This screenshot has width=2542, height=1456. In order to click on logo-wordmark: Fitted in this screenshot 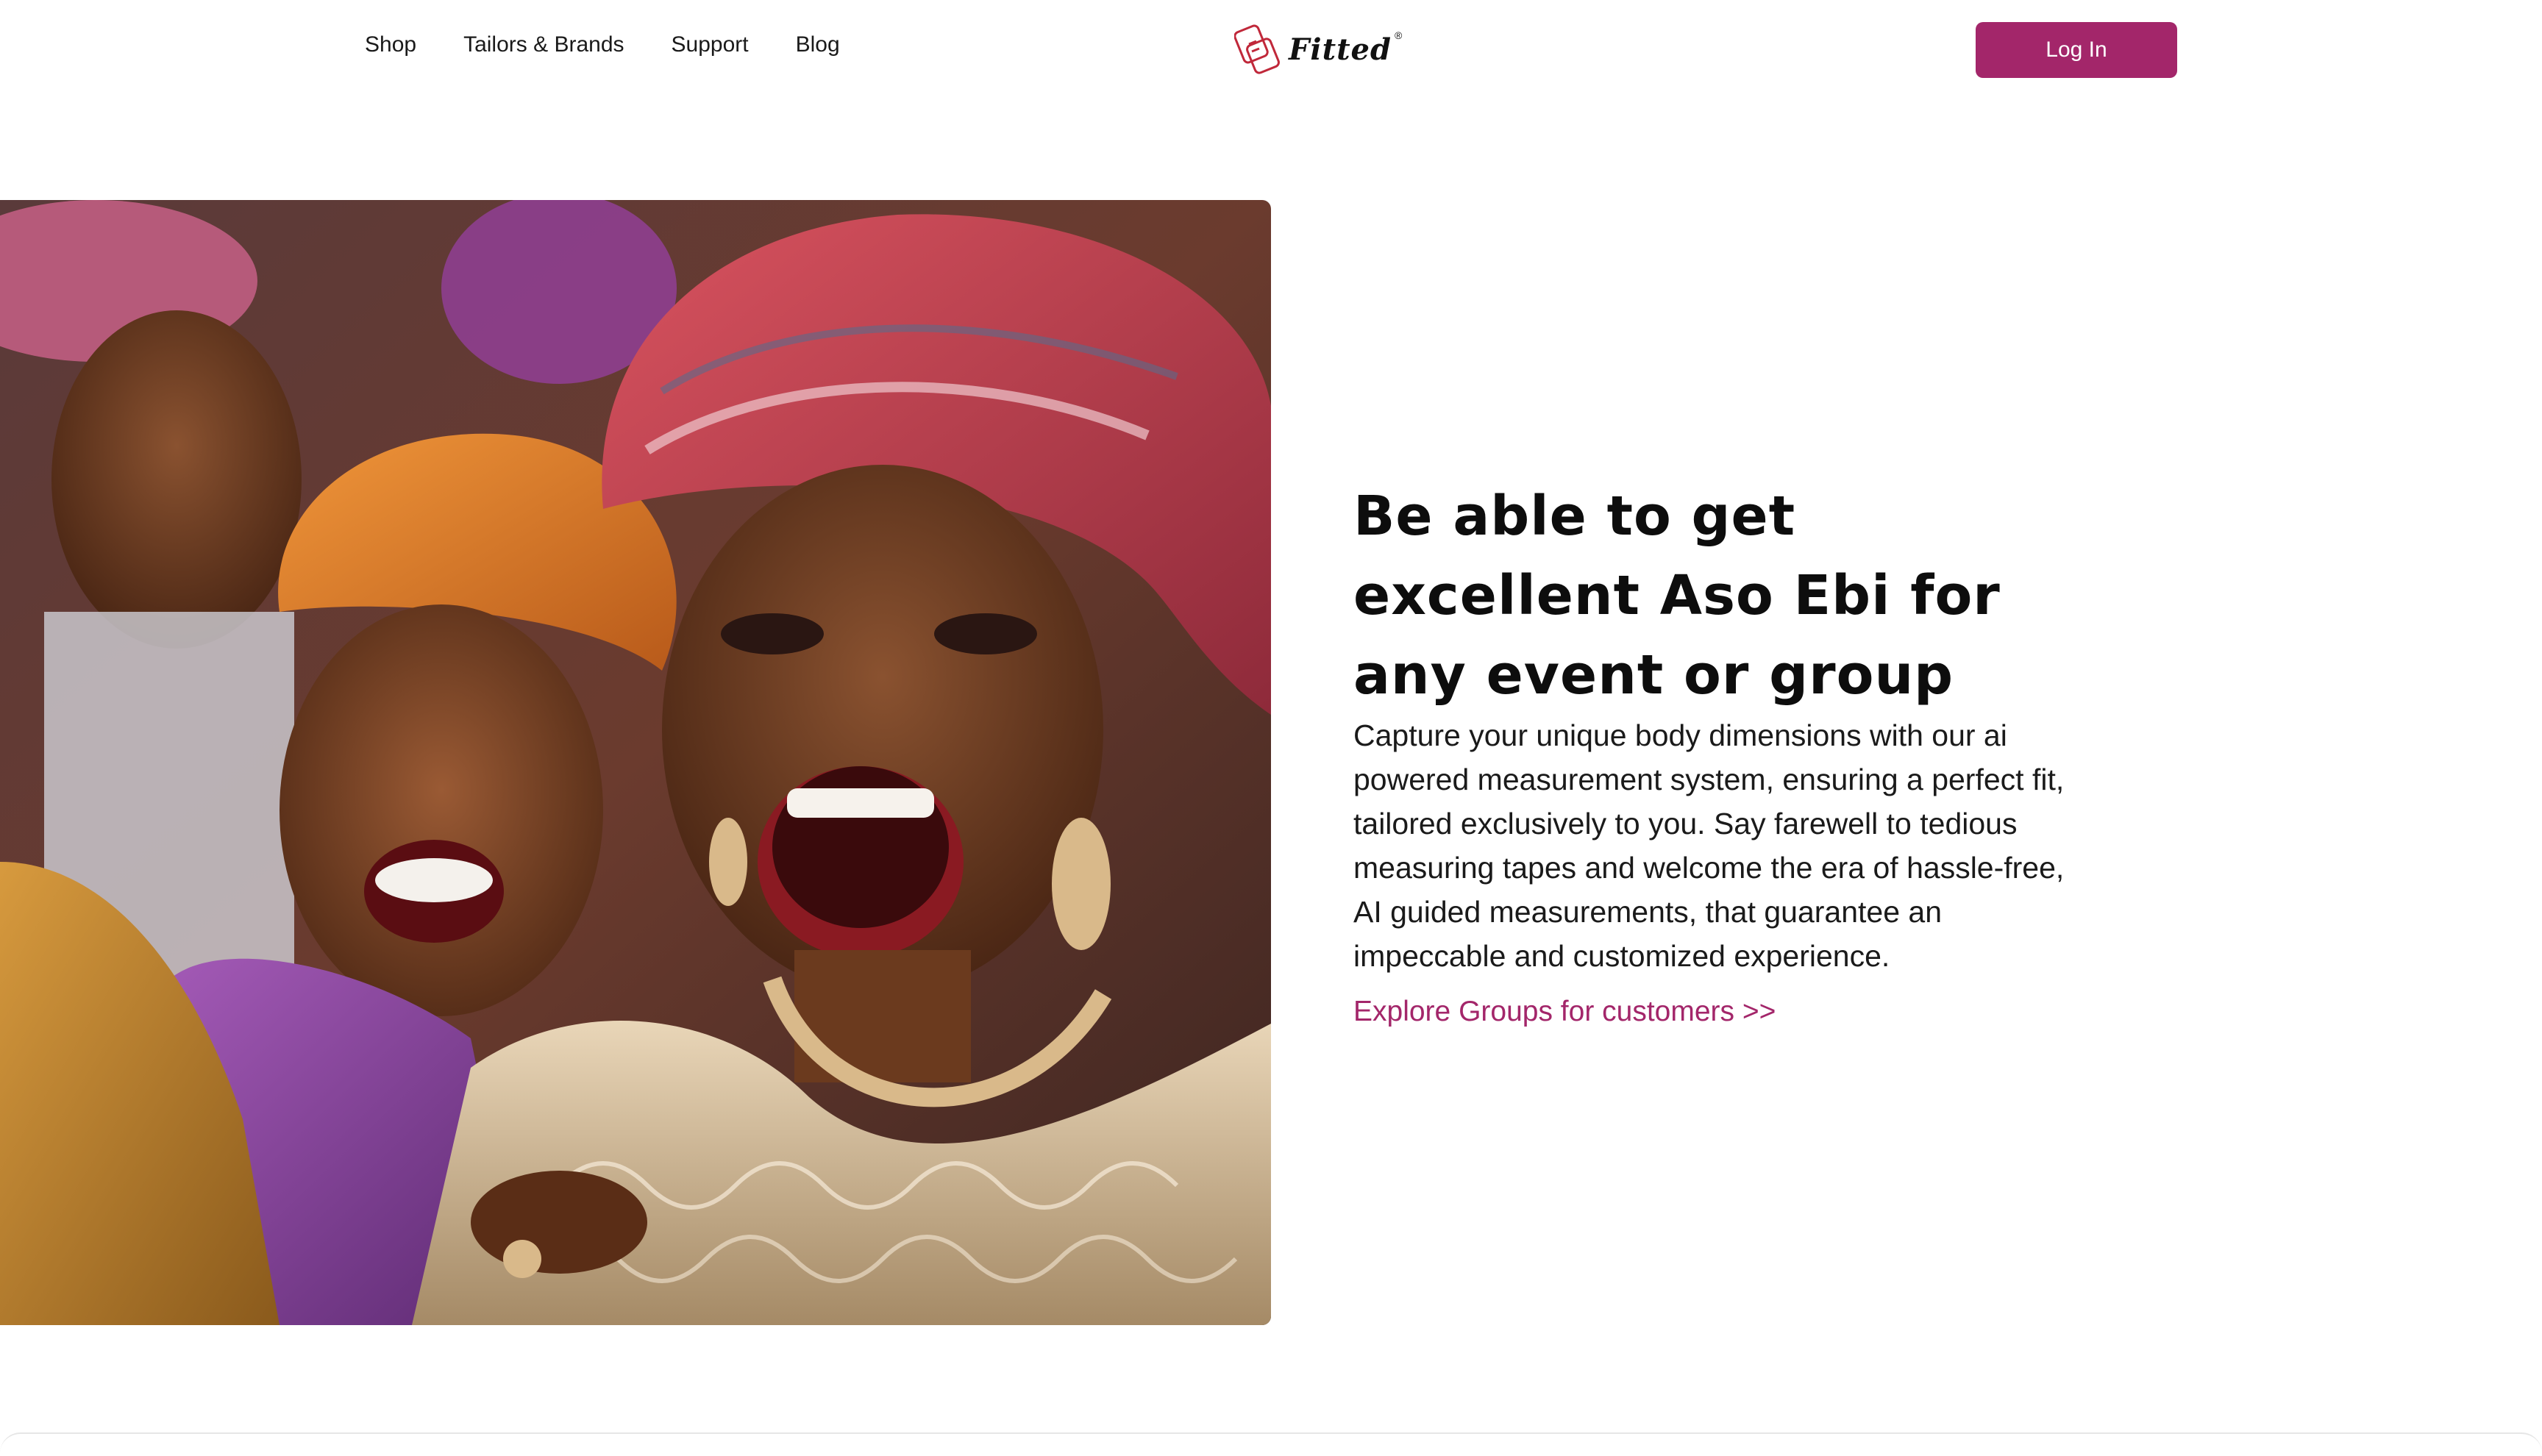, I will do `click(1340, 49)`.